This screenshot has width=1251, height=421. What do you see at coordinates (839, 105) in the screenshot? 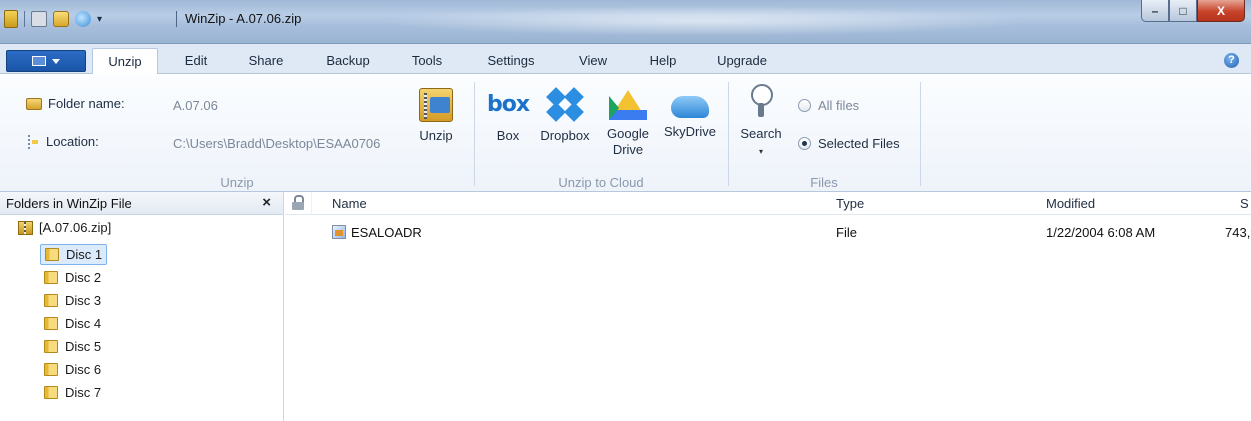
I see `all-files-label: All files` at bounding box center [839, 105].